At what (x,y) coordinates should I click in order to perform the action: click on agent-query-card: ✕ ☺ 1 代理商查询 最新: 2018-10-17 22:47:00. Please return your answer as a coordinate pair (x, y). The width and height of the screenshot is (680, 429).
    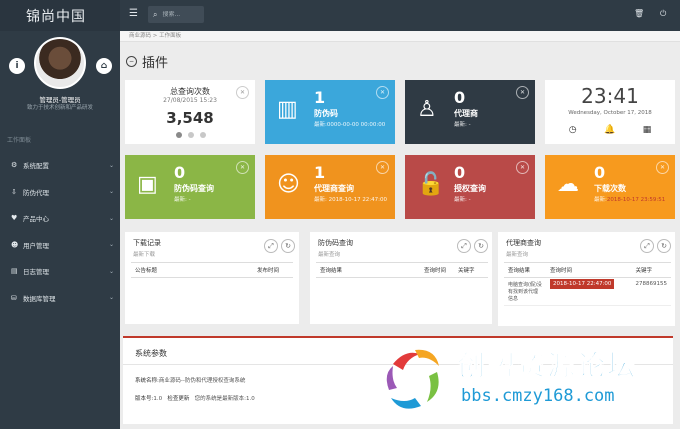
    Looking at the image, I should click on (330, 187).